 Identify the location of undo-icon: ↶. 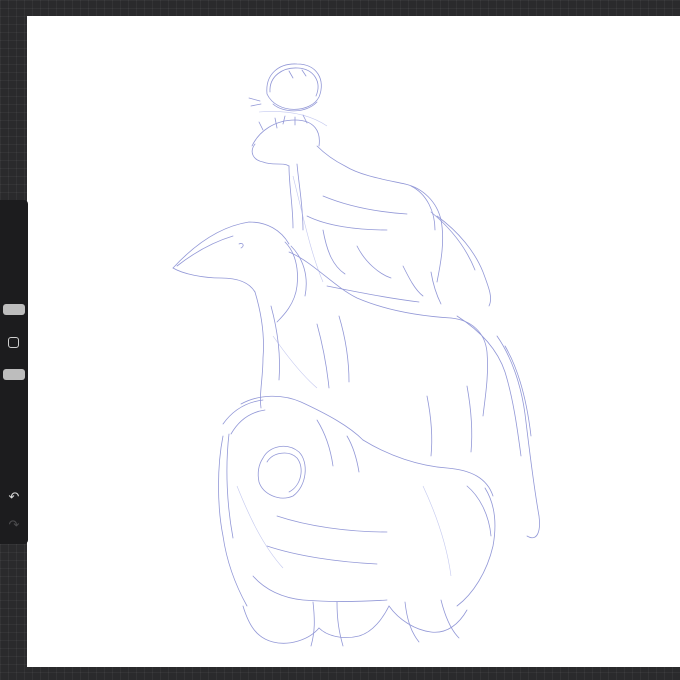
(14, 498).